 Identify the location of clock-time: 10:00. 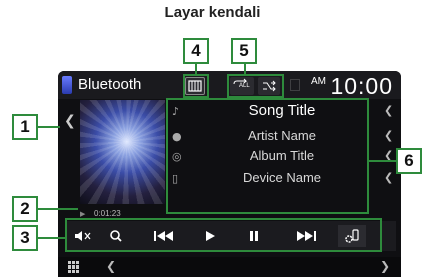
(361, 86).